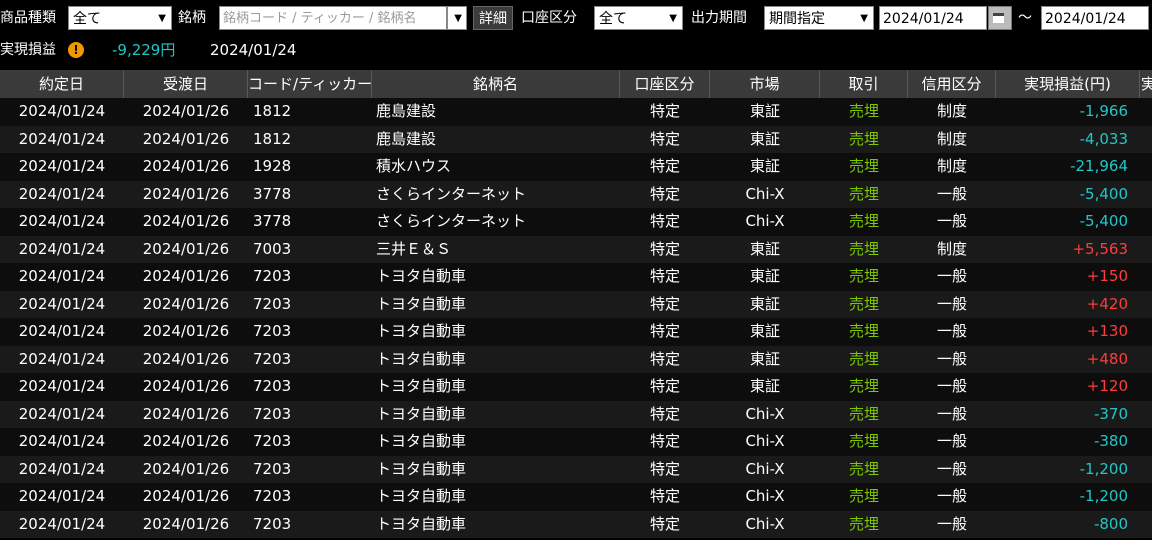 The image size is (1152, 540). What do you see at coordinates (638, 18) in the screenshot?
I see `account-type-select: 全て ▼` at bounding box center [638, 18].